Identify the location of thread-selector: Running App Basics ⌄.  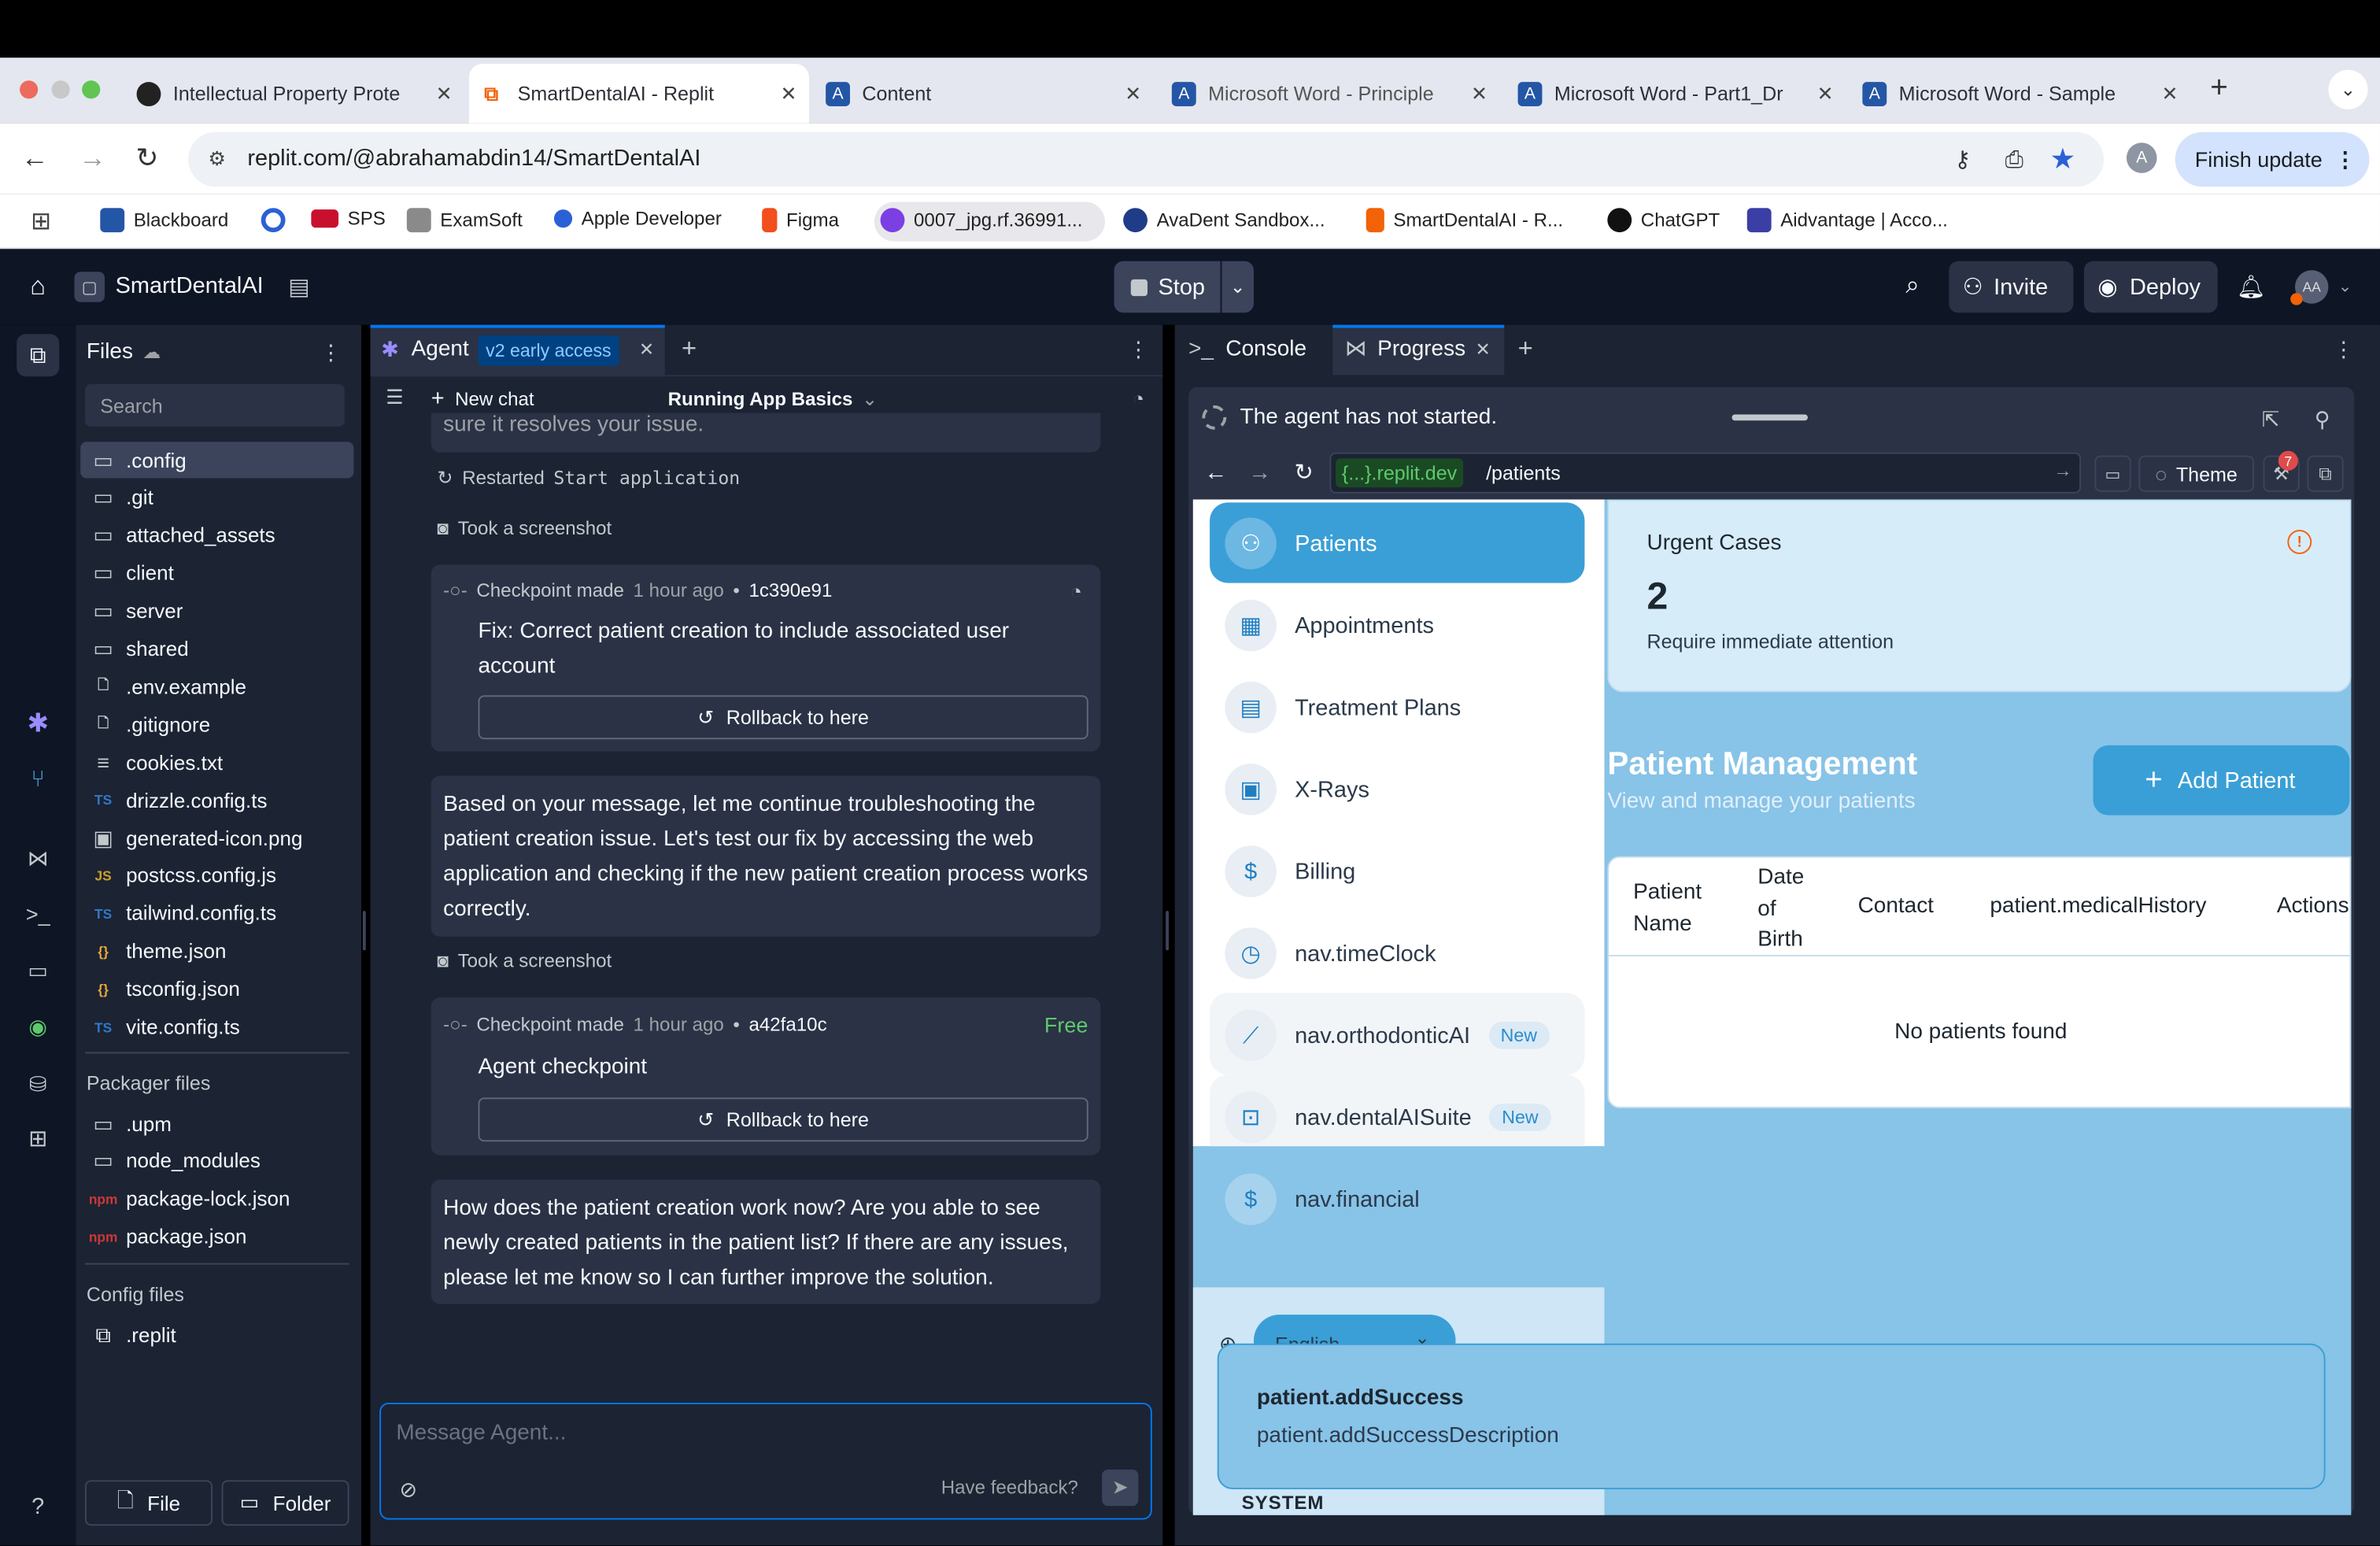
(773, 398).